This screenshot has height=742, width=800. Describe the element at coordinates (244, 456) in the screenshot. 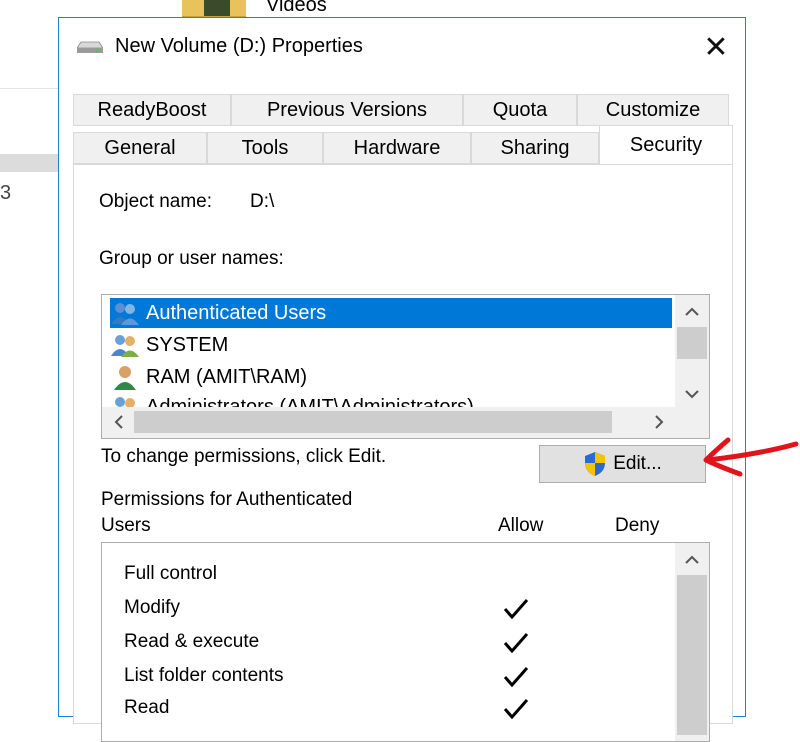

I see `change-permissions-hint: To change permissions, click Edit.` at that location.